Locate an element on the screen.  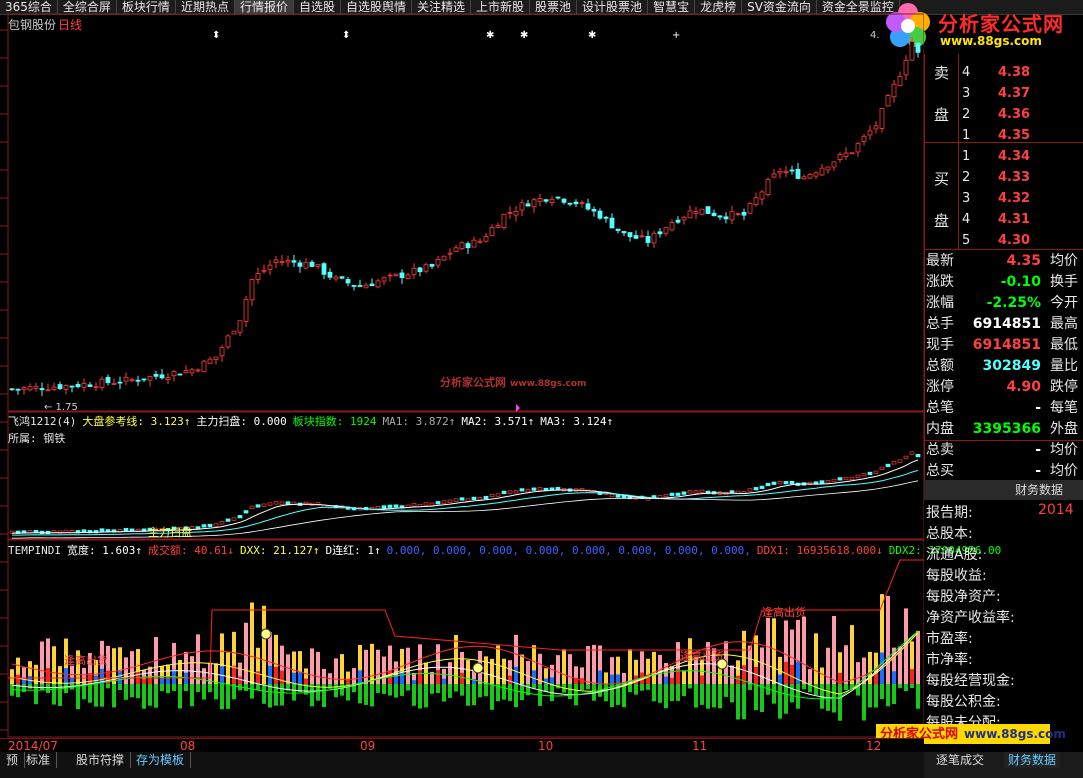
buy-price: 4.34 is located at coordinates (1014, 156).